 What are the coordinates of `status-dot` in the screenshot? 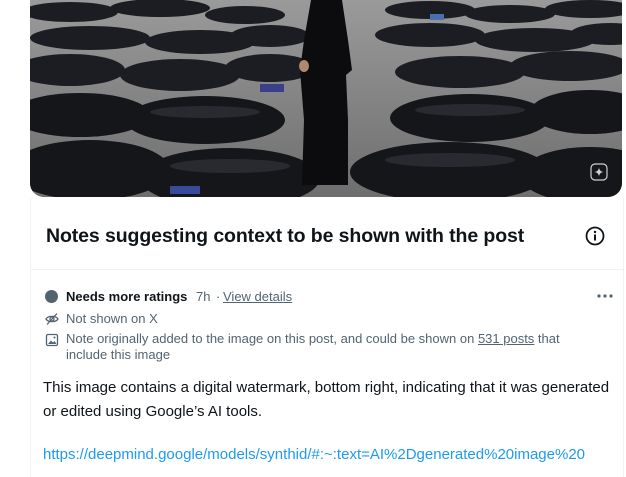 It's located at (51, 296).